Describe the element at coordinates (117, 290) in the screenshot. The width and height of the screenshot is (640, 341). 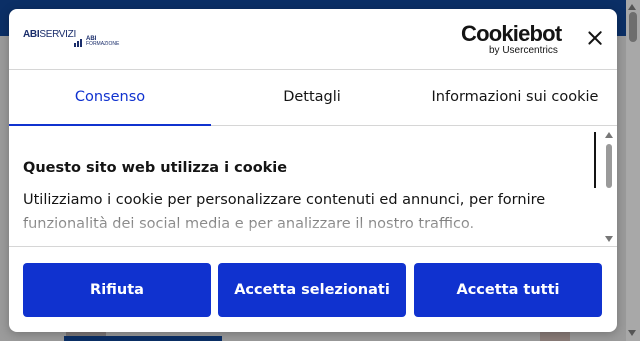
I see `deny-button: Rifiuta` at that location.